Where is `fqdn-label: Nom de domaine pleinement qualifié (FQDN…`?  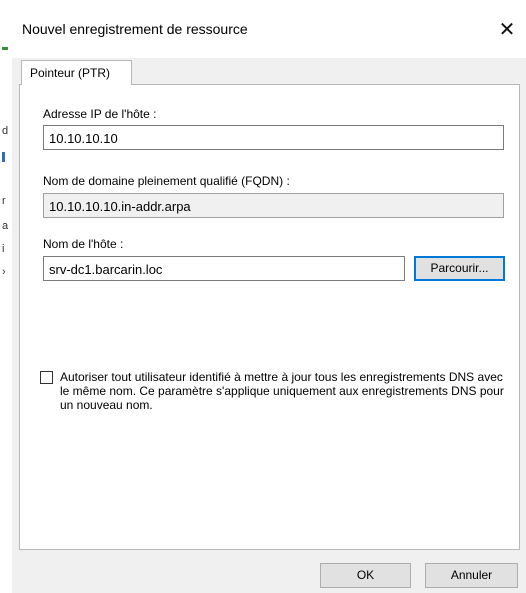 fqdn-label: Nom de domaine pleinement qualifié (FQDN… is located at coordinates (166, 181).